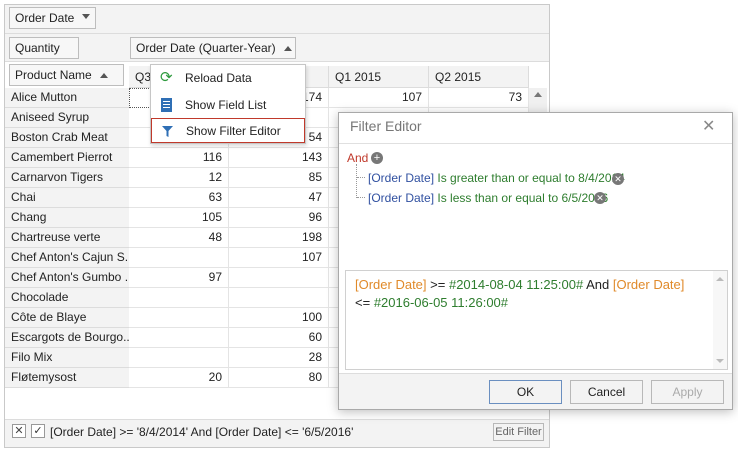 Image resolution: width=738 pixels, height=452 pixels. Describe the element at coordinates (45, 18) in the screenshot. I see `filter-field-label: Order Date` at that location.